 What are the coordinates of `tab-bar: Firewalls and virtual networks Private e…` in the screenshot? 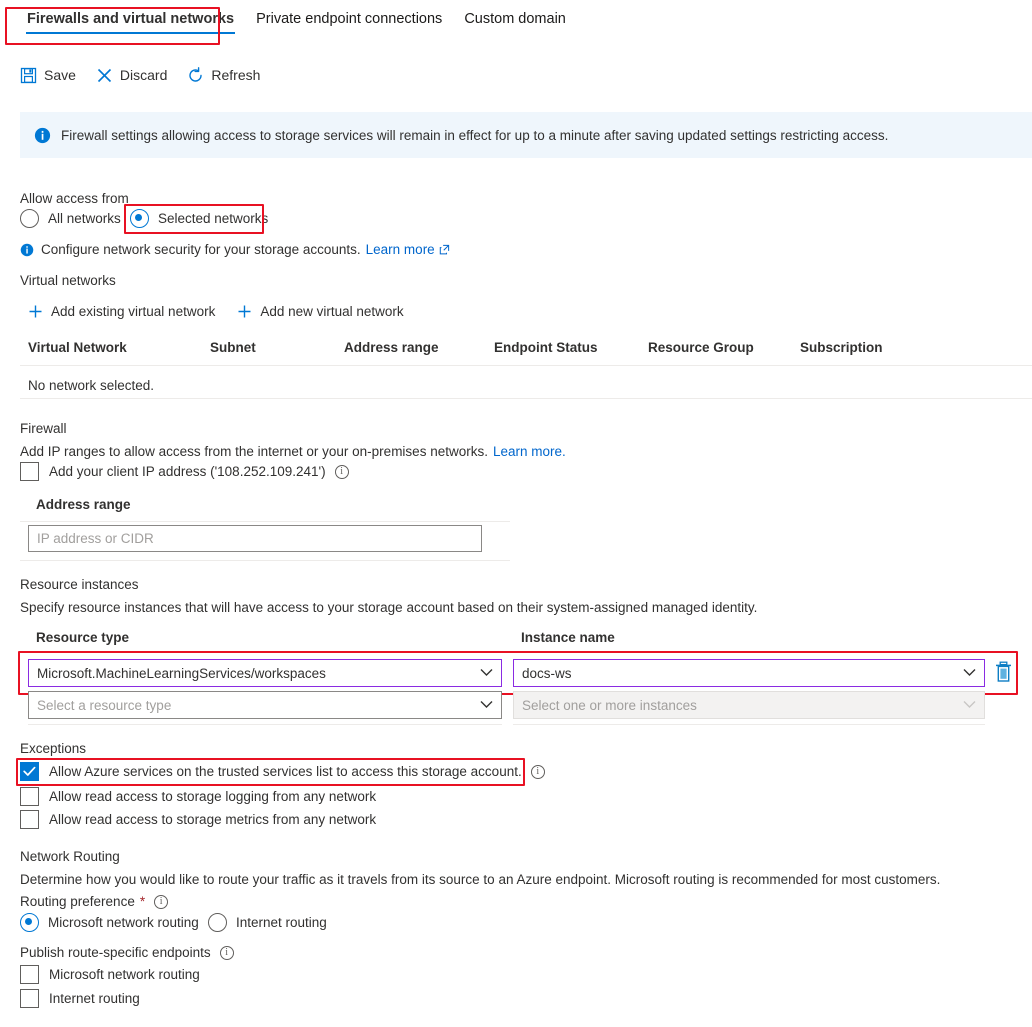 It's located at (516, 24).